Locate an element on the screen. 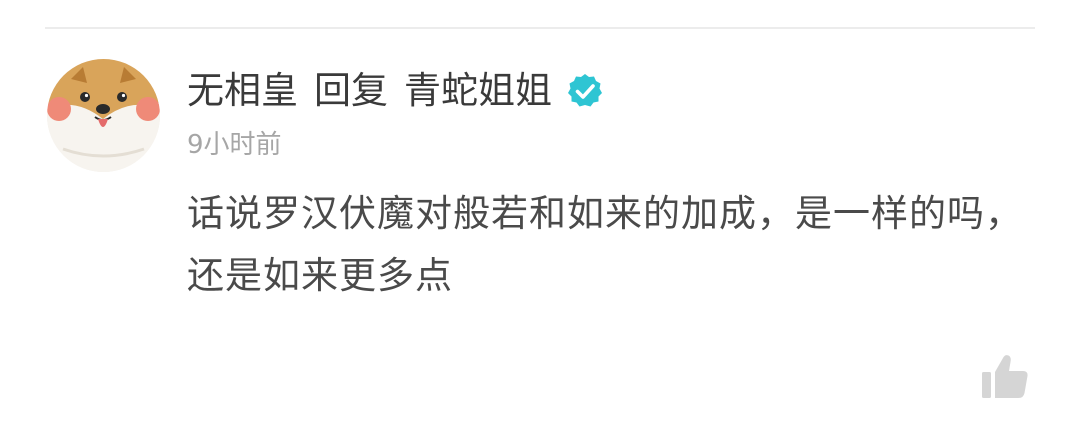 The width and height of the screenshot is (1080, 433). reply-label: 回复 is located at coordinates (351, 90).